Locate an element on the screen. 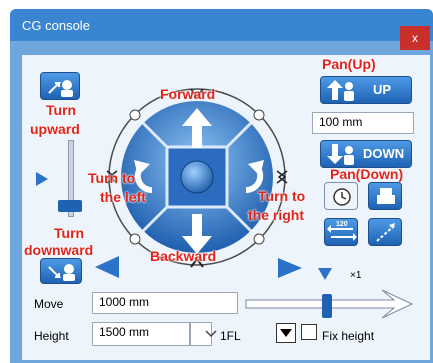 This screenshot has height=363, width=433. pan-up-label: UP is located at coordinates (382, 89).